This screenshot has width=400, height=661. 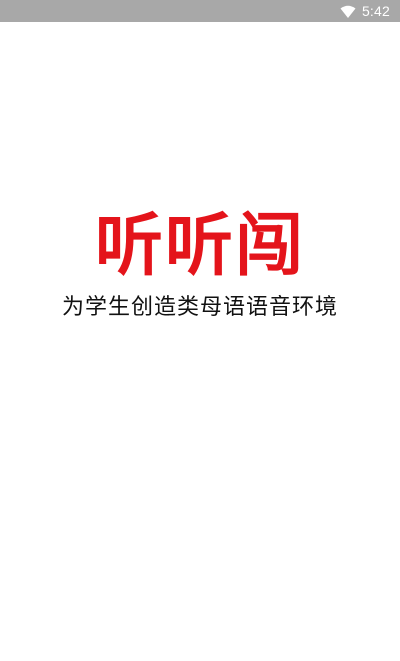 What do you see at coordinates (348, 11) in the screenshot?
I see `wifi-icon` at bounding box center [348, 11].